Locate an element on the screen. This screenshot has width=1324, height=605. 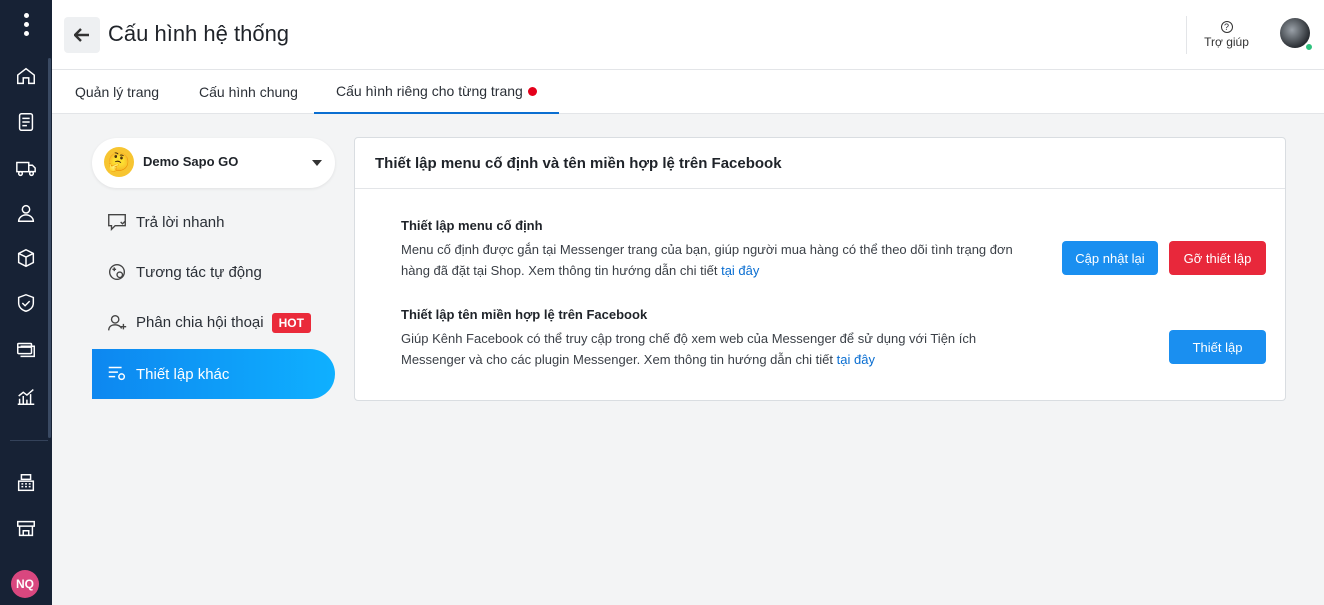
menu-item-label: Thiết lập khác is located at coordinates (183, 374).